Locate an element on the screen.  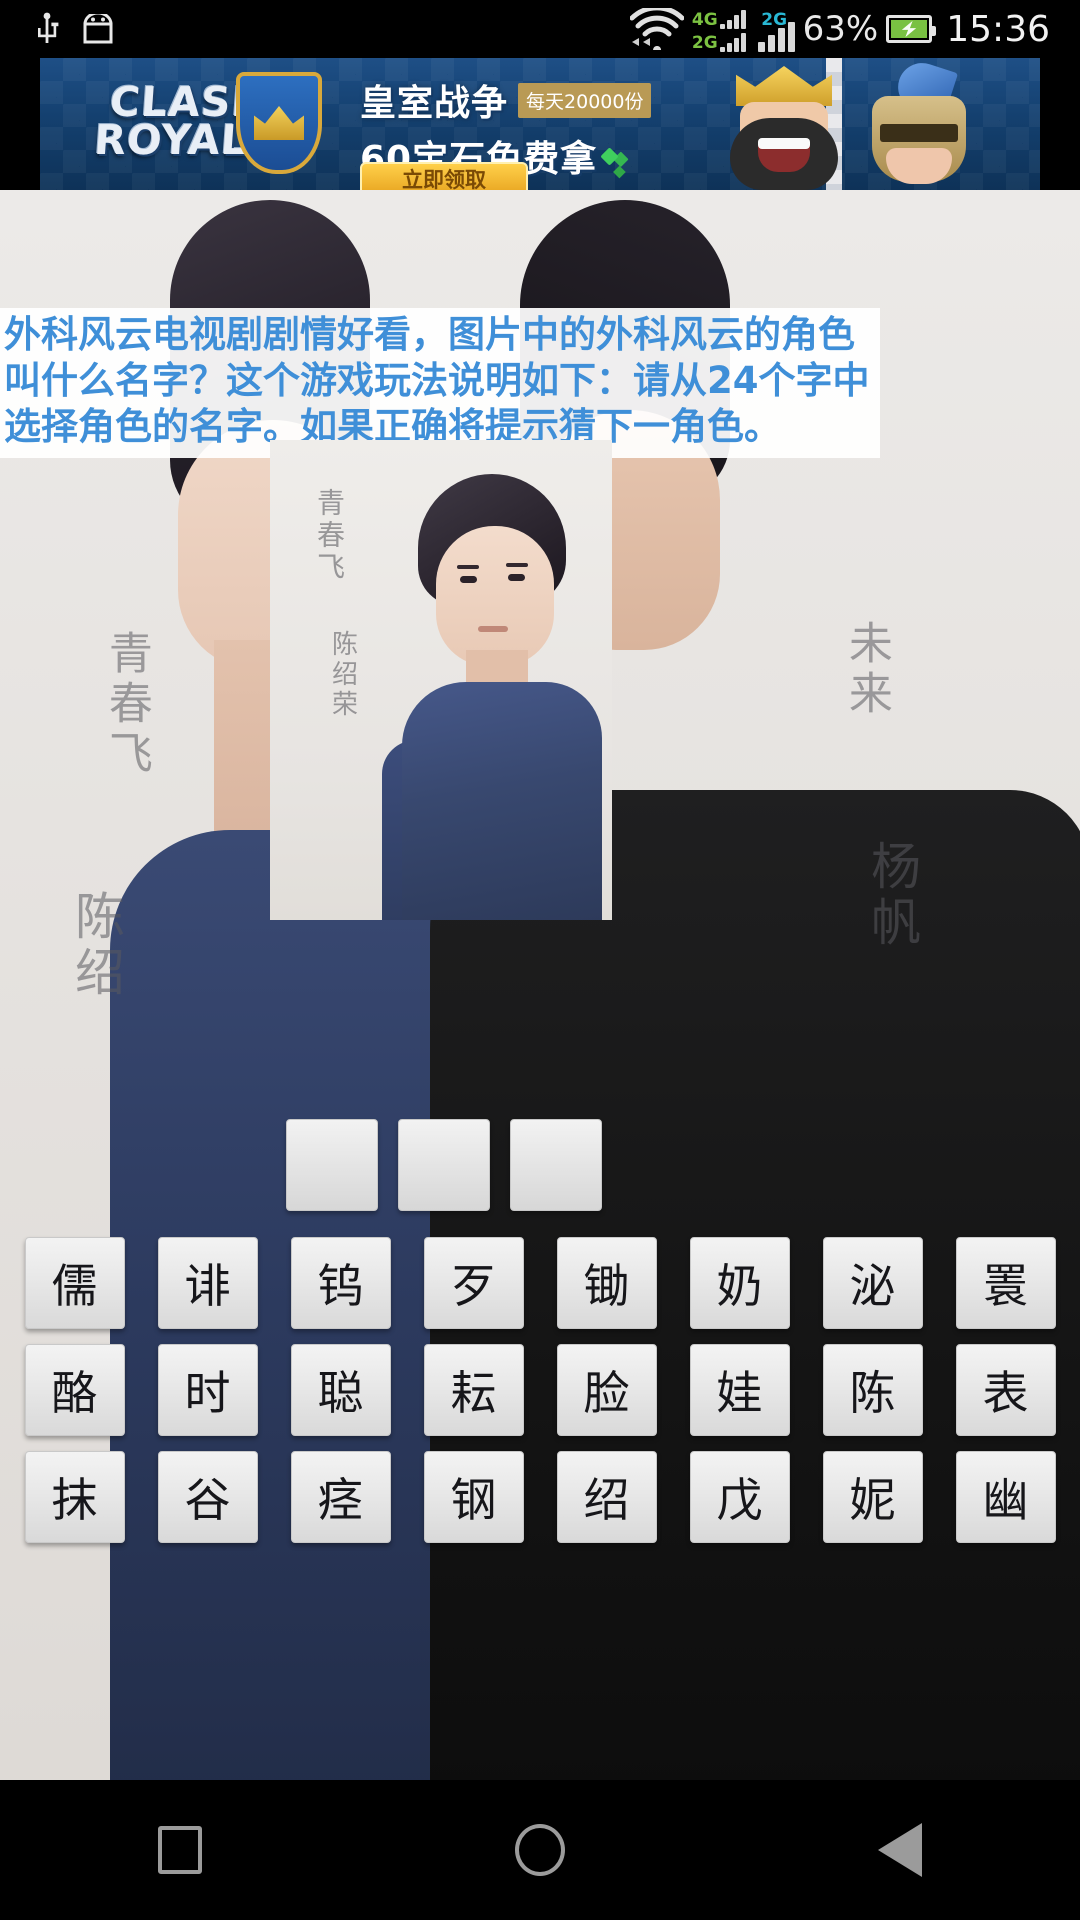
status-bar-left-icons is located at coordinates (74, 29).